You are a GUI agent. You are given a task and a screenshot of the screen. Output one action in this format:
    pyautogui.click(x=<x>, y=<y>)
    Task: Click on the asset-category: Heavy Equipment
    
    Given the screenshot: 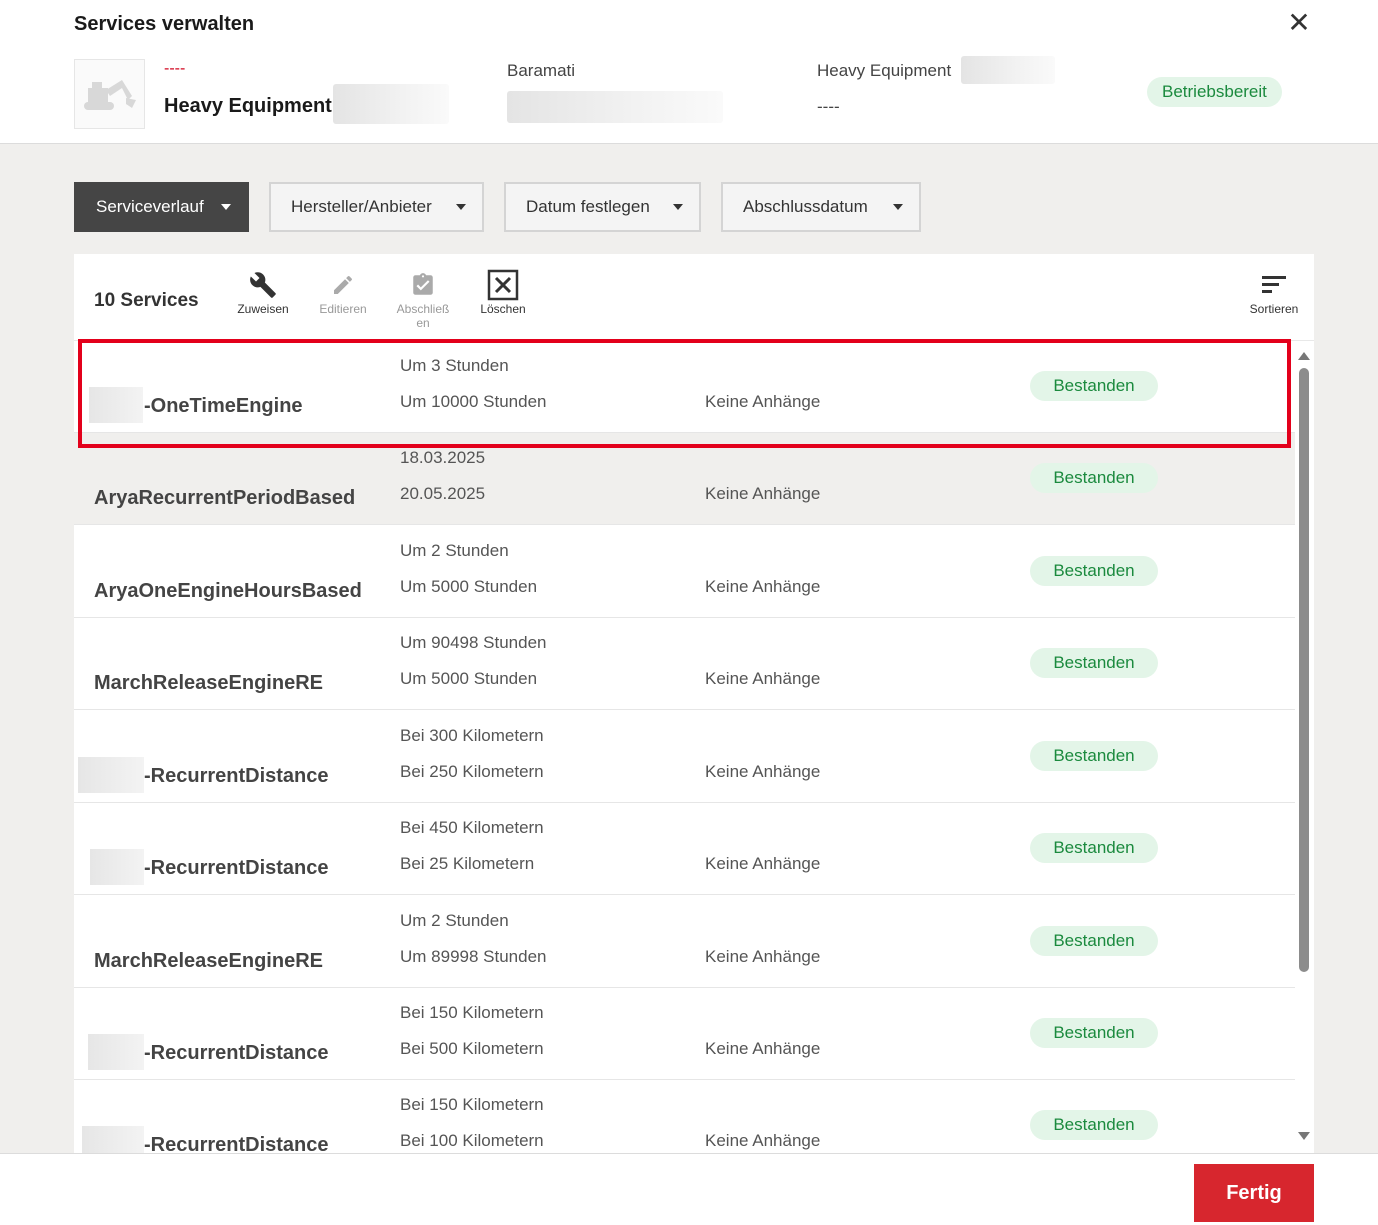 What is the action you would take?
    pyautogui.click(x=884, y=70)
    